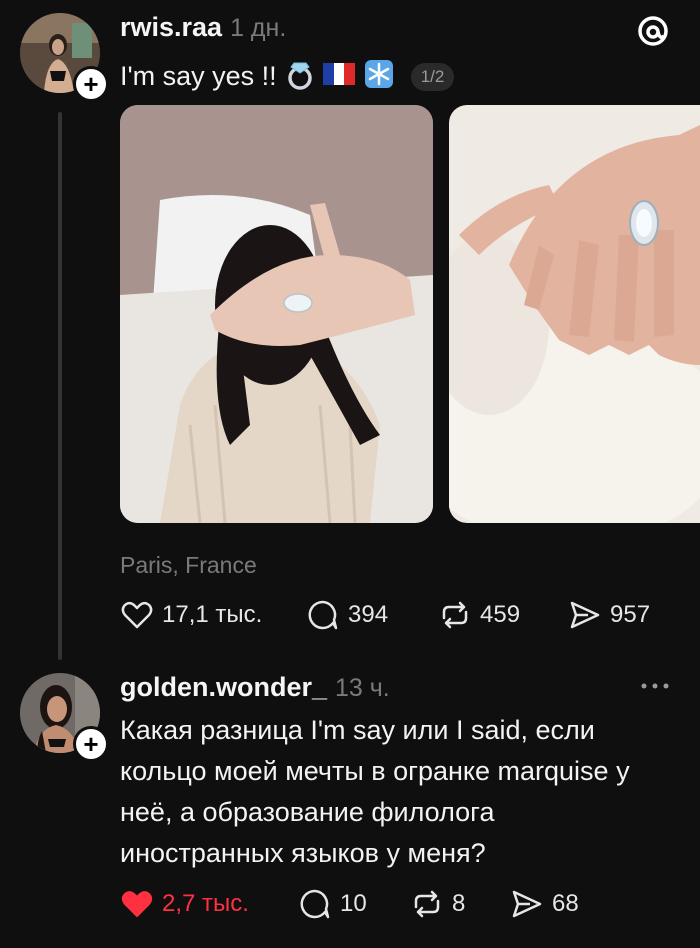 This screenshot has width=700, height=948. What do you see at coordinates (609, 615) in the screenshot?
I see `post-share-button: 957` at bounding box center [609, 615].